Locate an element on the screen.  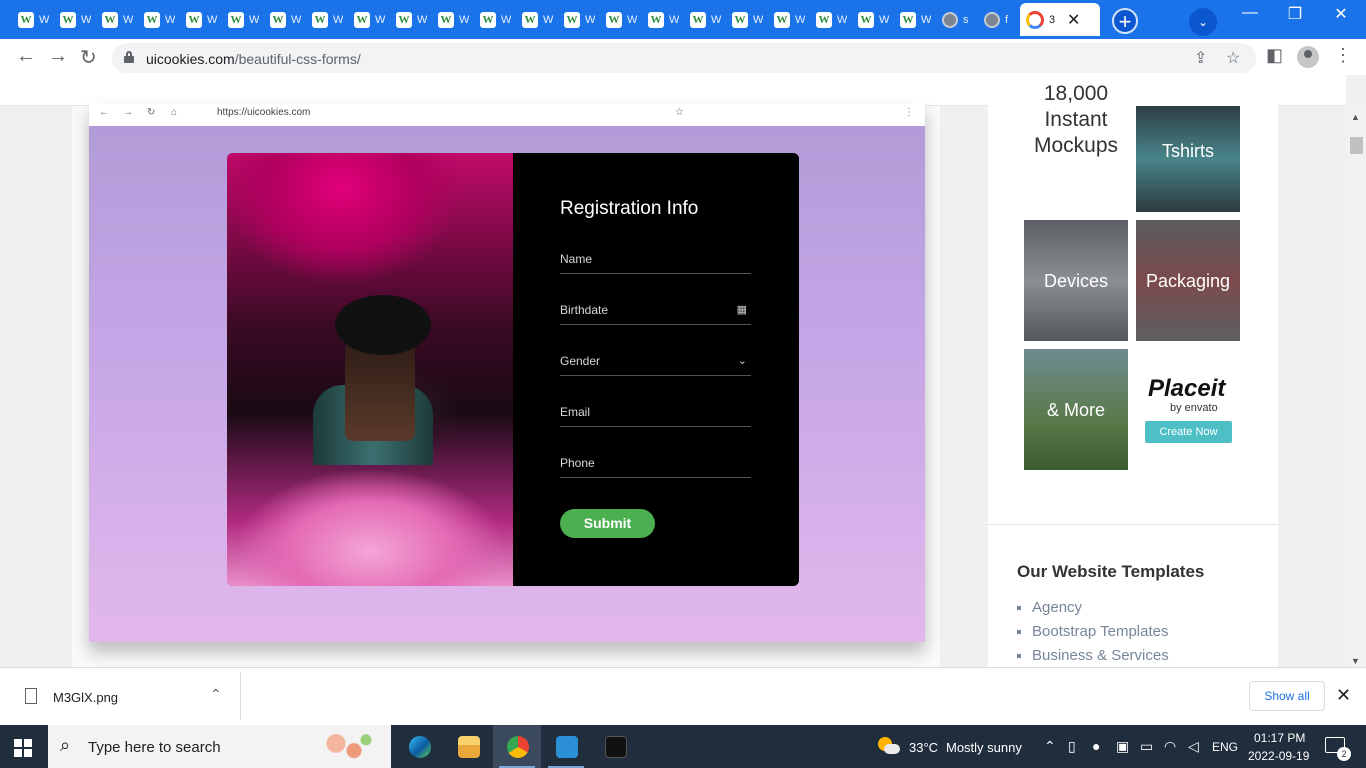
chrome-icon is located at coordinates (517, 746).